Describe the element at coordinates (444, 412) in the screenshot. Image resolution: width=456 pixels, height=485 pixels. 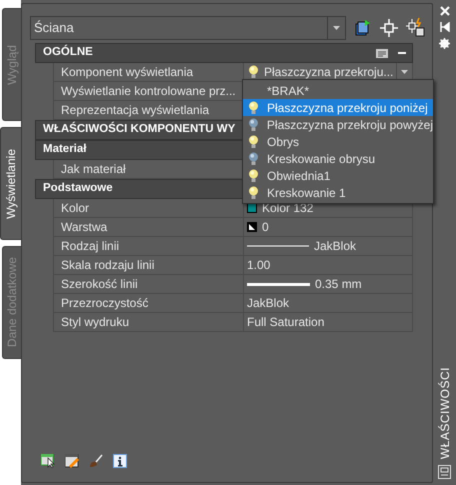
I see `palette-title: WŁAŚCIWOŚCI` at that location.